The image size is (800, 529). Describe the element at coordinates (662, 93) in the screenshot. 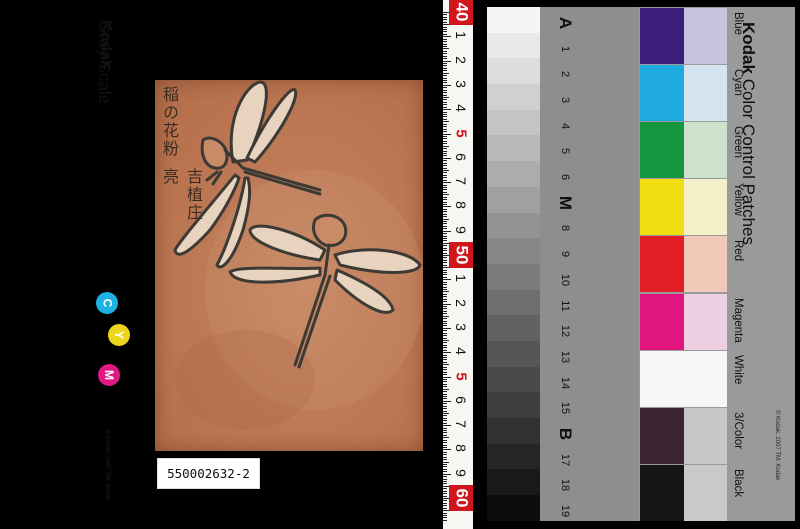

I see `color-patch-cyan` at that location.